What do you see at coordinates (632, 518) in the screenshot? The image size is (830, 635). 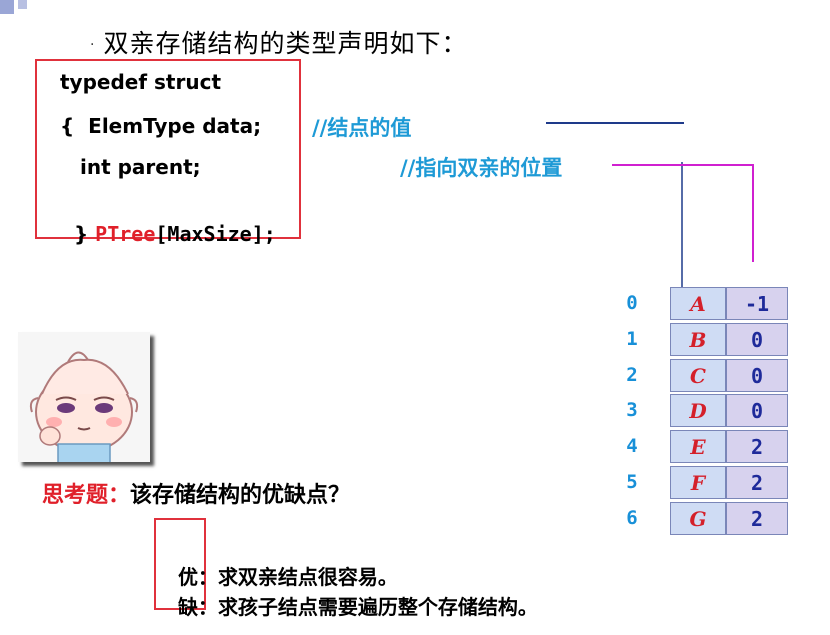 I see `table-row-index: 6` at bounding box center [632, 518].